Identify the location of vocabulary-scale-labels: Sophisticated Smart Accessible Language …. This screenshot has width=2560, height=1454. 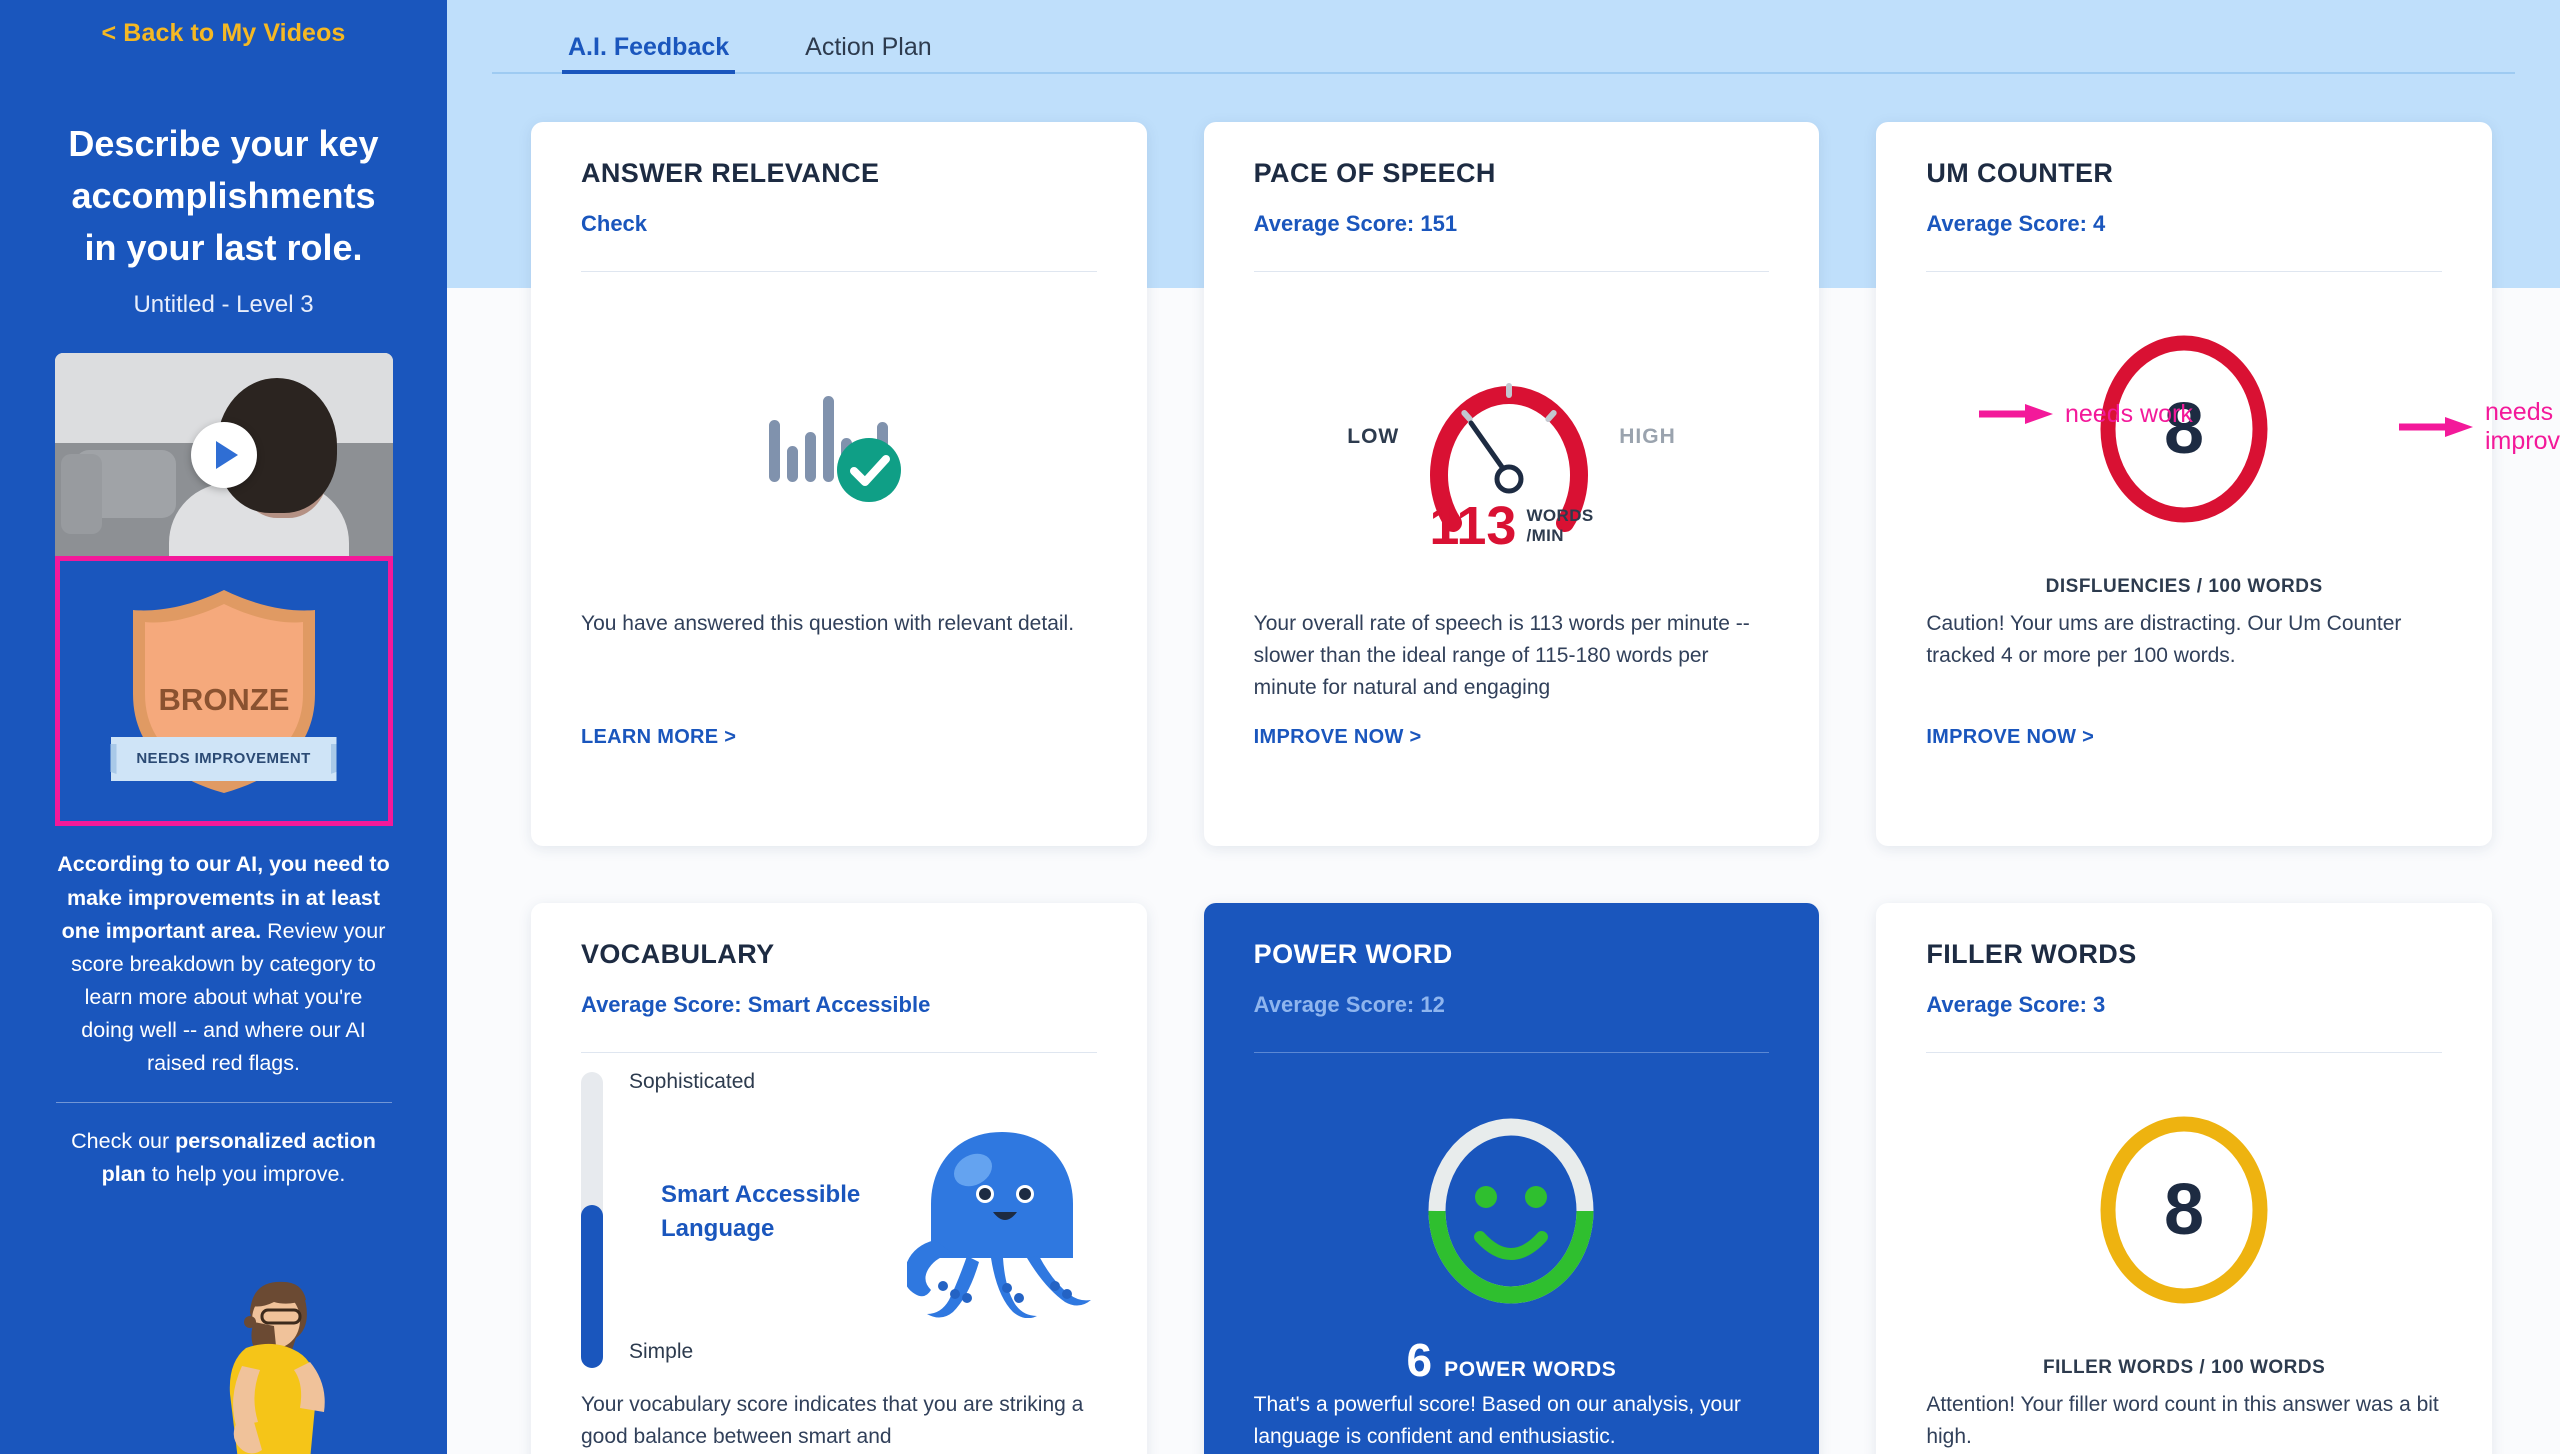
(755, 1218).